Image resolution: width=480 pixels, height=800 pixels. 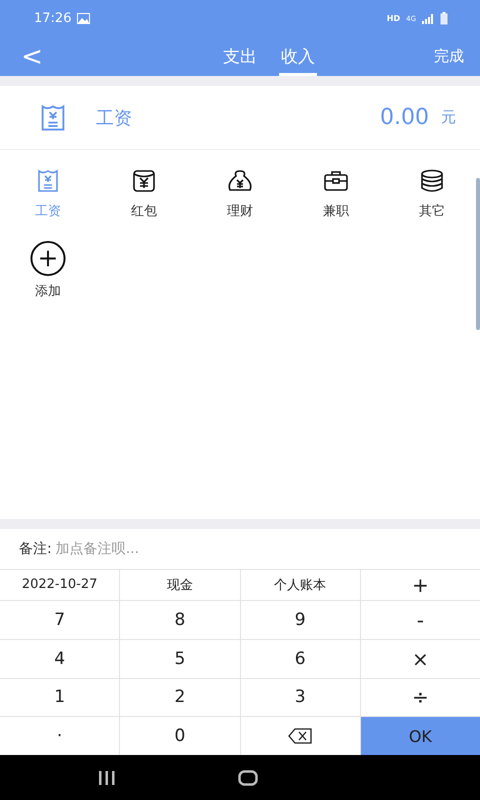 What do you see at coordinates (432, 196) in the screenshot?
I see `category-item: 其它` at bounding box center [432, 196].